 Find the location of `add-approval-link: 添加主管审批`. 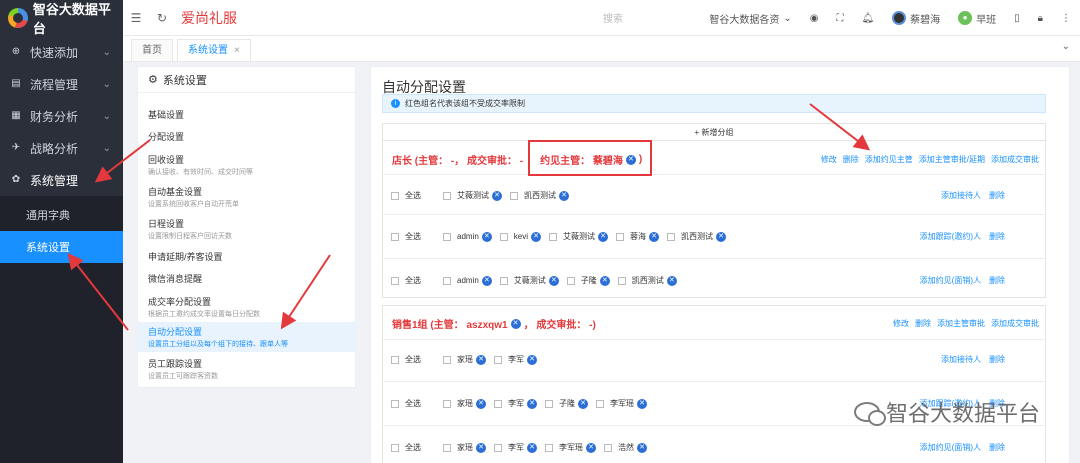

add-approval-link: 添加主管审批 is located at coordinates (961, 323).